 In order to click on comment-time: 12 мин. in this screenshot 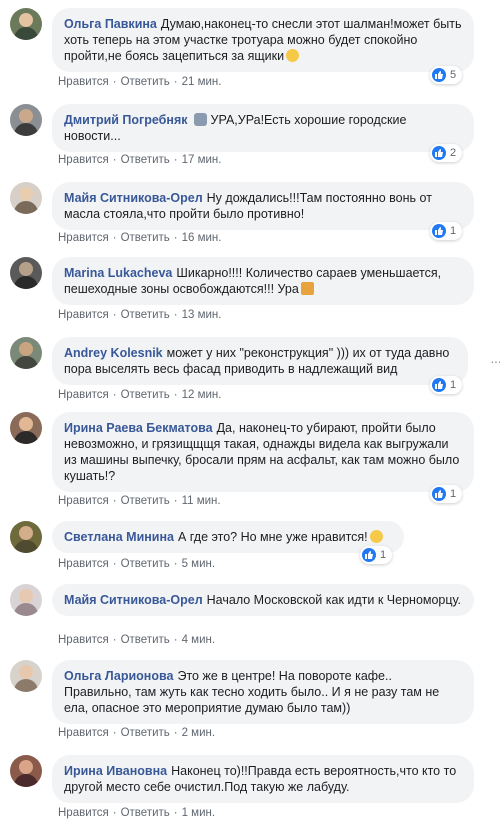, I will do `click(202, 395)`.